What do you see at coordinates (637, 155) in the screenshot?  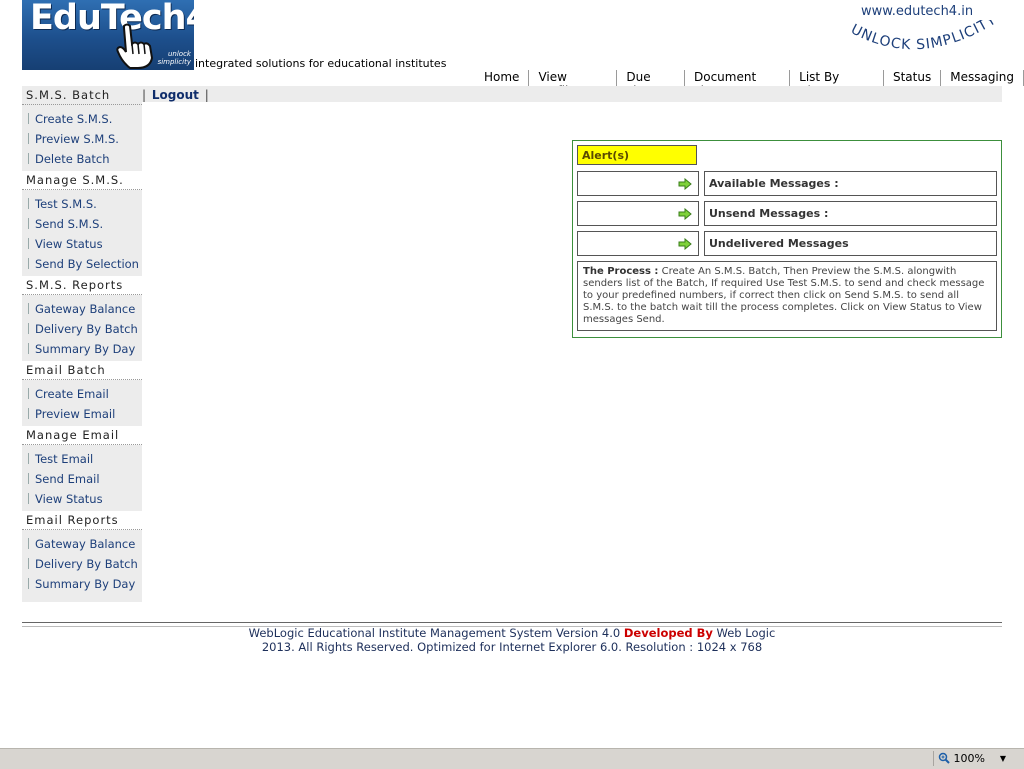 I see `alerts-title: Alert(s)` at bounding box center [637, 155].